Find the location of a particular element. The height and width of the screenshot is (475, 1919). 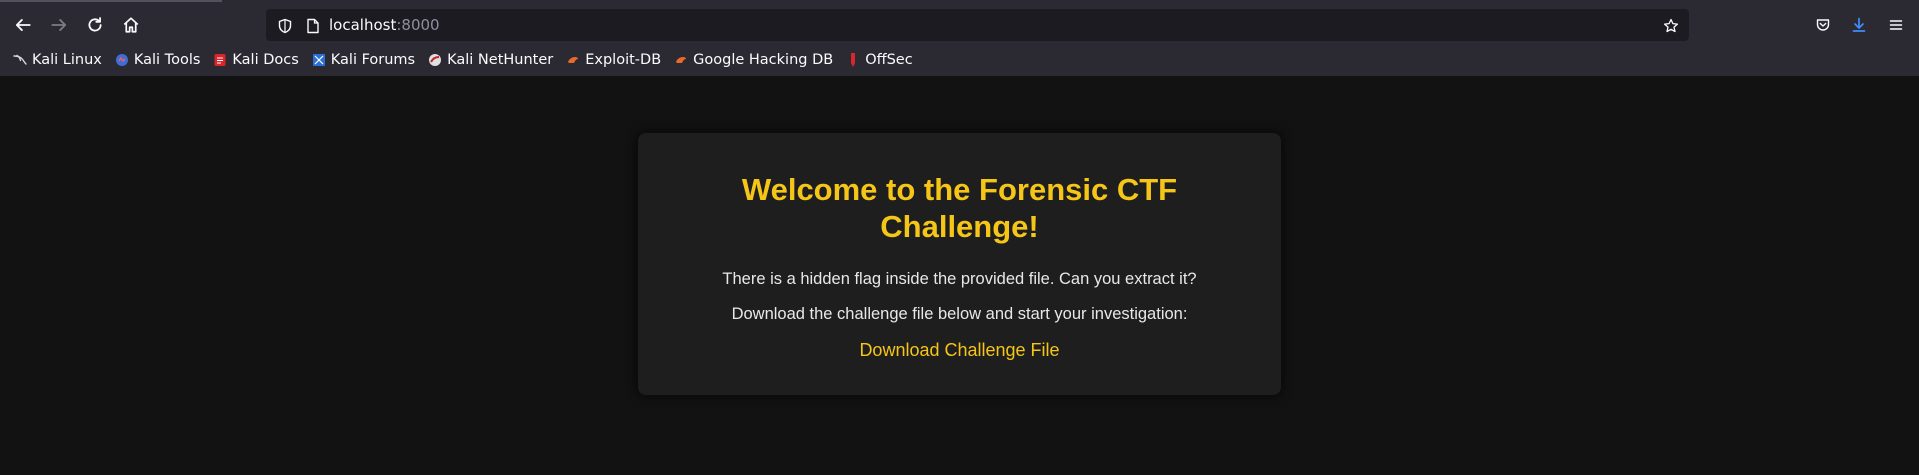

url-text: localhost:8000 is located at coordinates (384, 25).